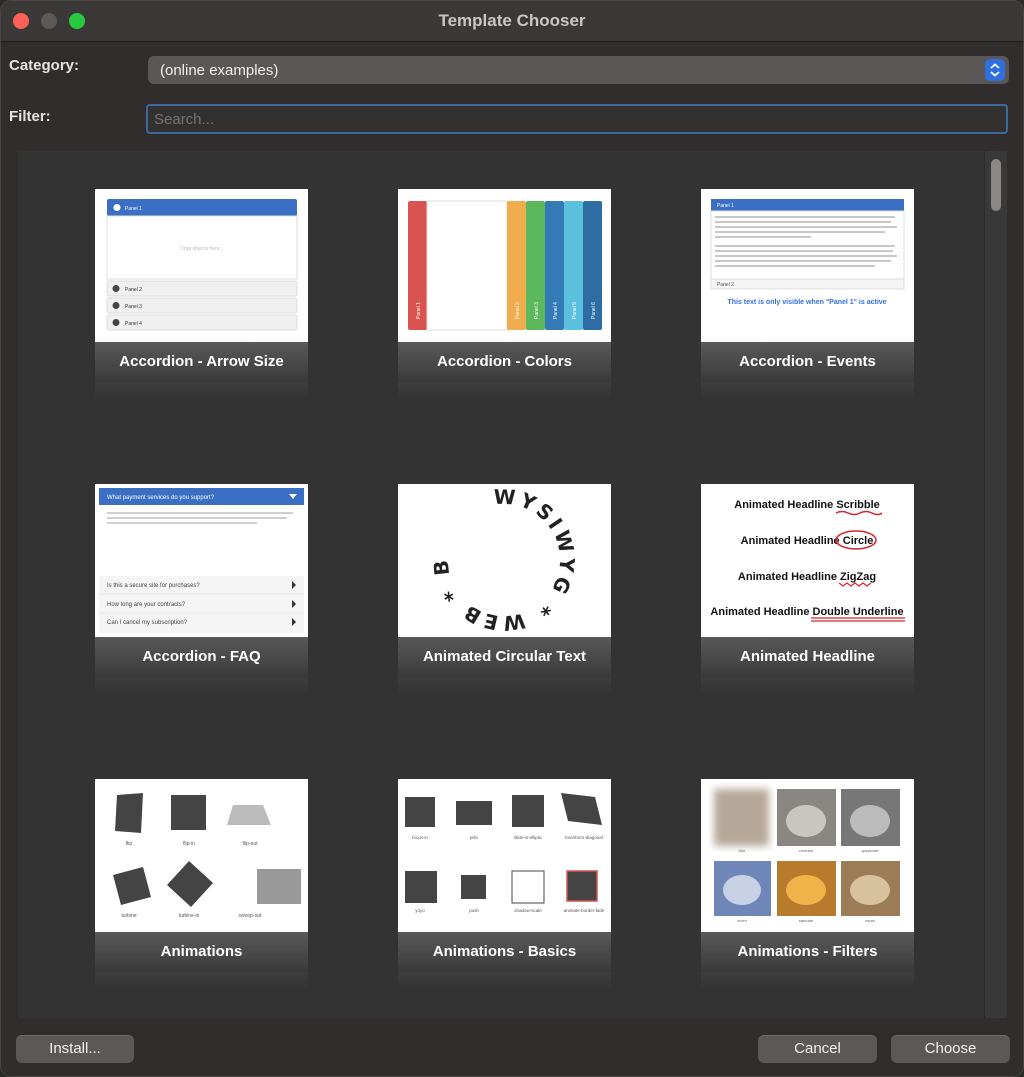 Image resolution: width=1024 pixels, height=1077 pixels. I want to click on svg-text: Animated Headline Scribble, so click(807, 505).